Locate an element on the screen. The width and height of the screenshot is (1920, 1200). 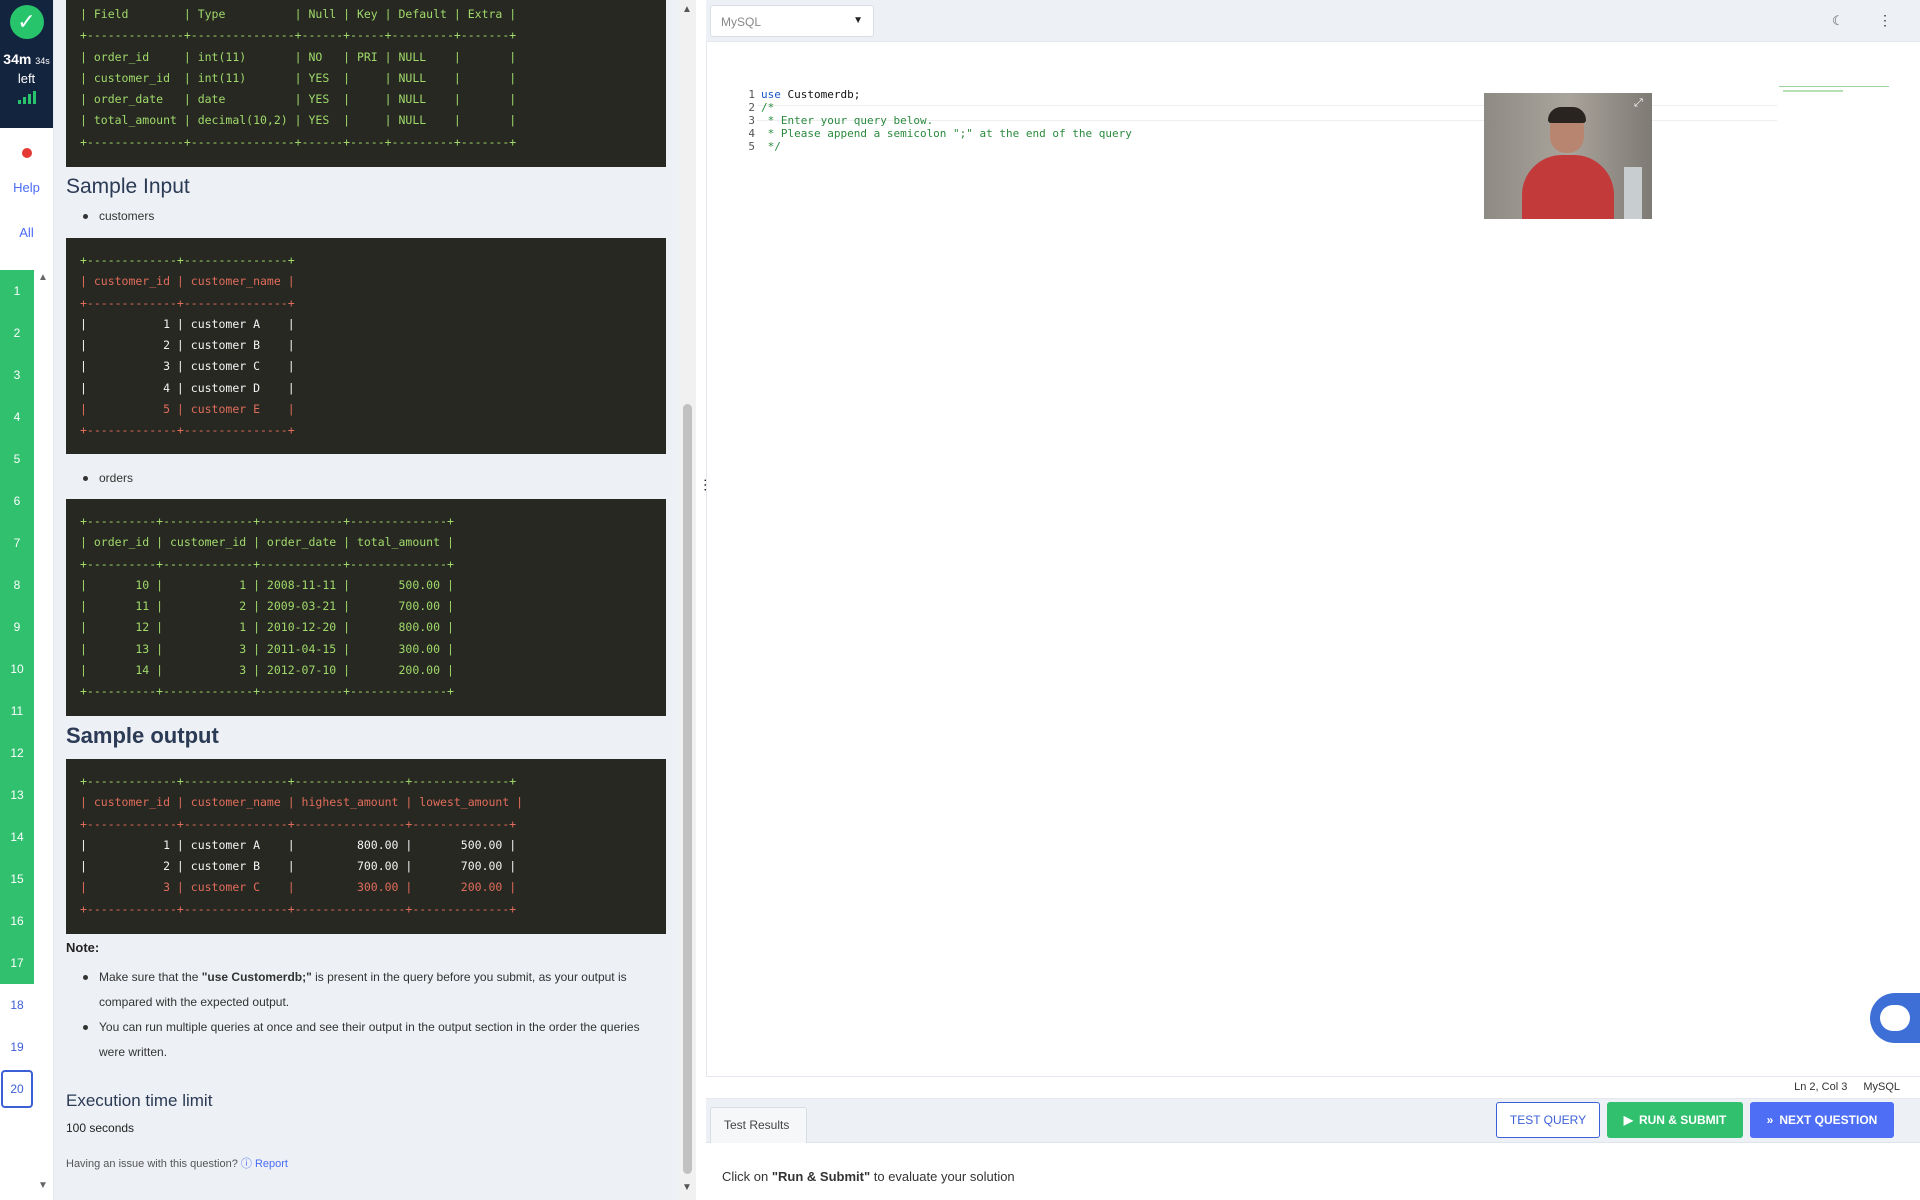
question-17: 17 is located at coordinates (17, 963).